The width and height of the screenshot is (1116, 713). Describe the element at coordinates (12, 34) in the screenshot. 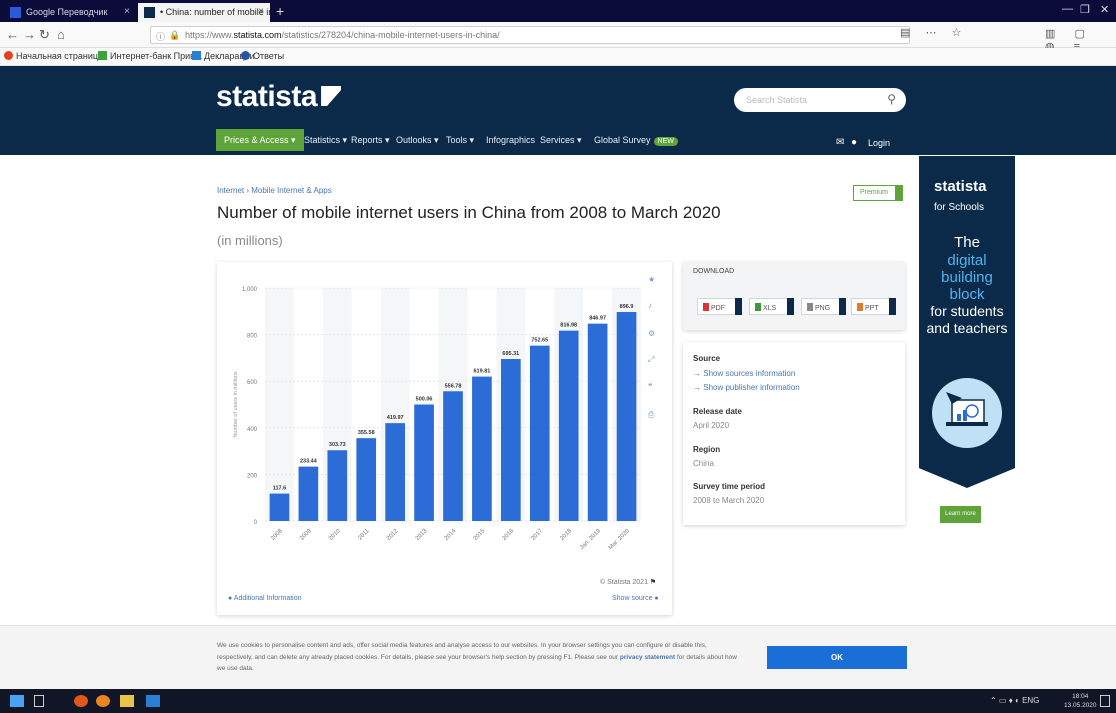

I see `back-icon: ←` at that location.